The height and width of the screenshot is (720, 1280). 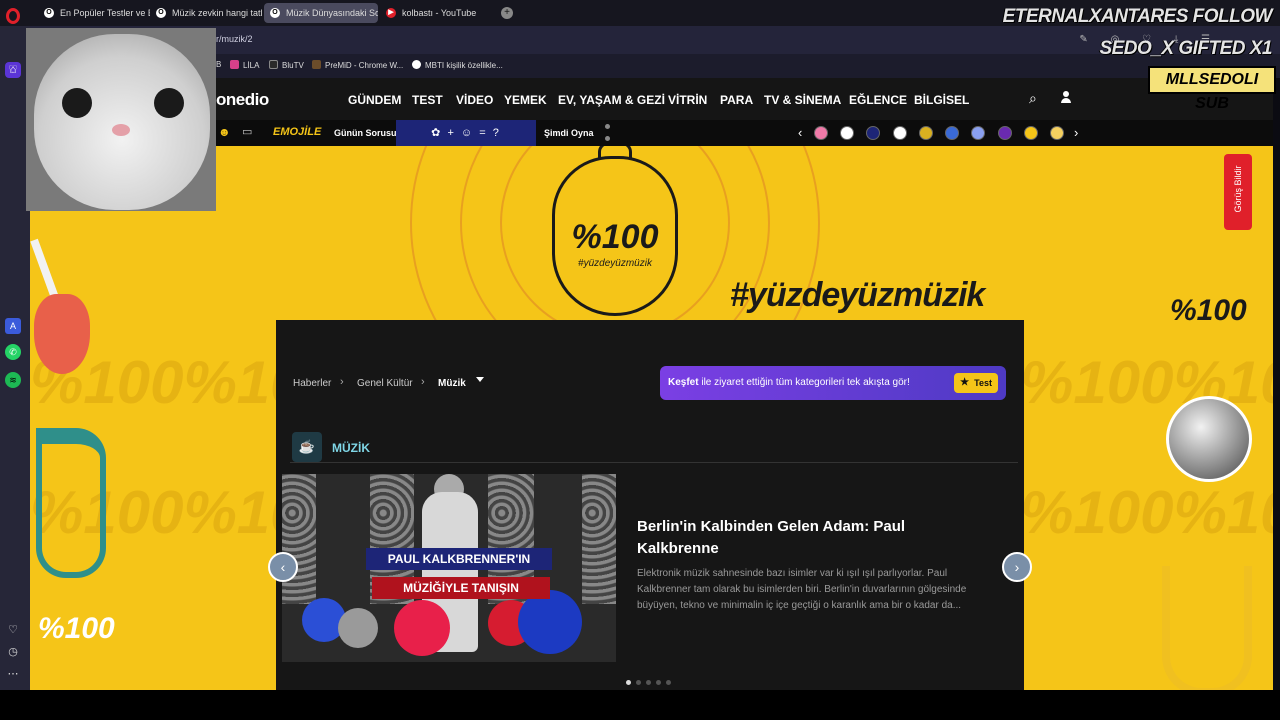 I want to click on gamepad-icon: ▭, so click(x=247, y=132).